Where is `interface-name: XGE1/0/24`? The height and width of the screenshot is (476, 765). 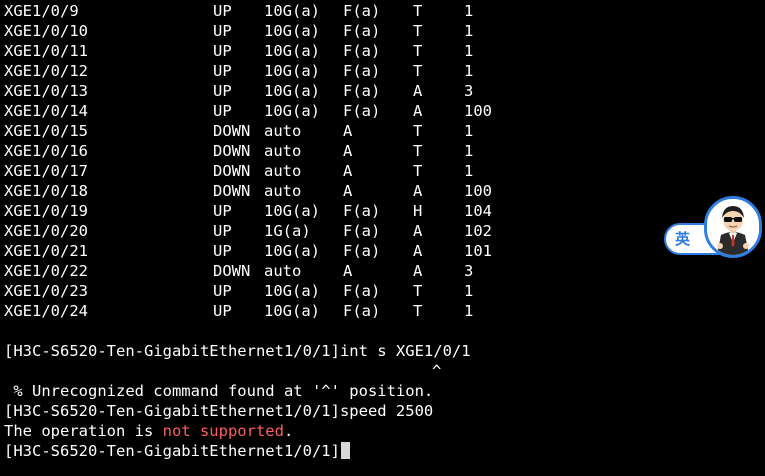
interface-name: XGE1/0/24 is located at coordinates (46, 311).